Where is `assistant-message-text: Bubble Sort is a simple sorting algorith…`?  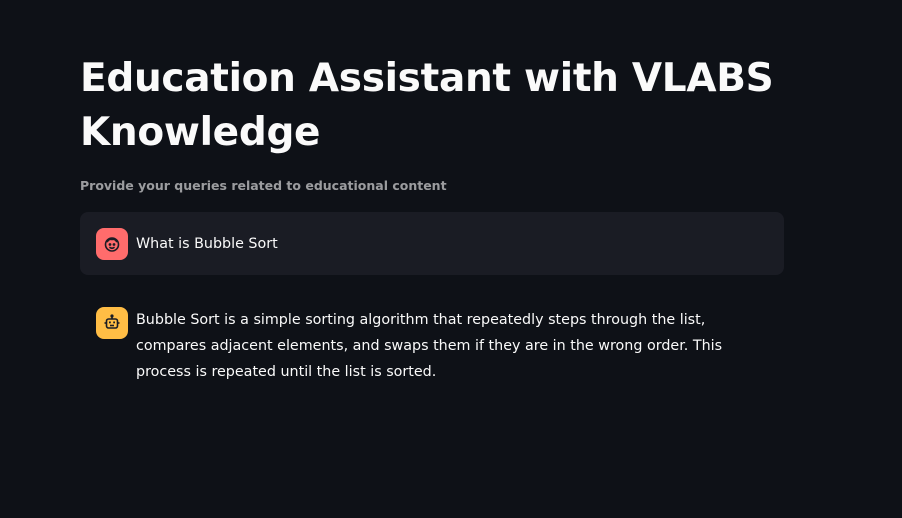 assistant-message-text: Bubble Sort is a simple sorting algorith… is located at coordinates (429, 346).